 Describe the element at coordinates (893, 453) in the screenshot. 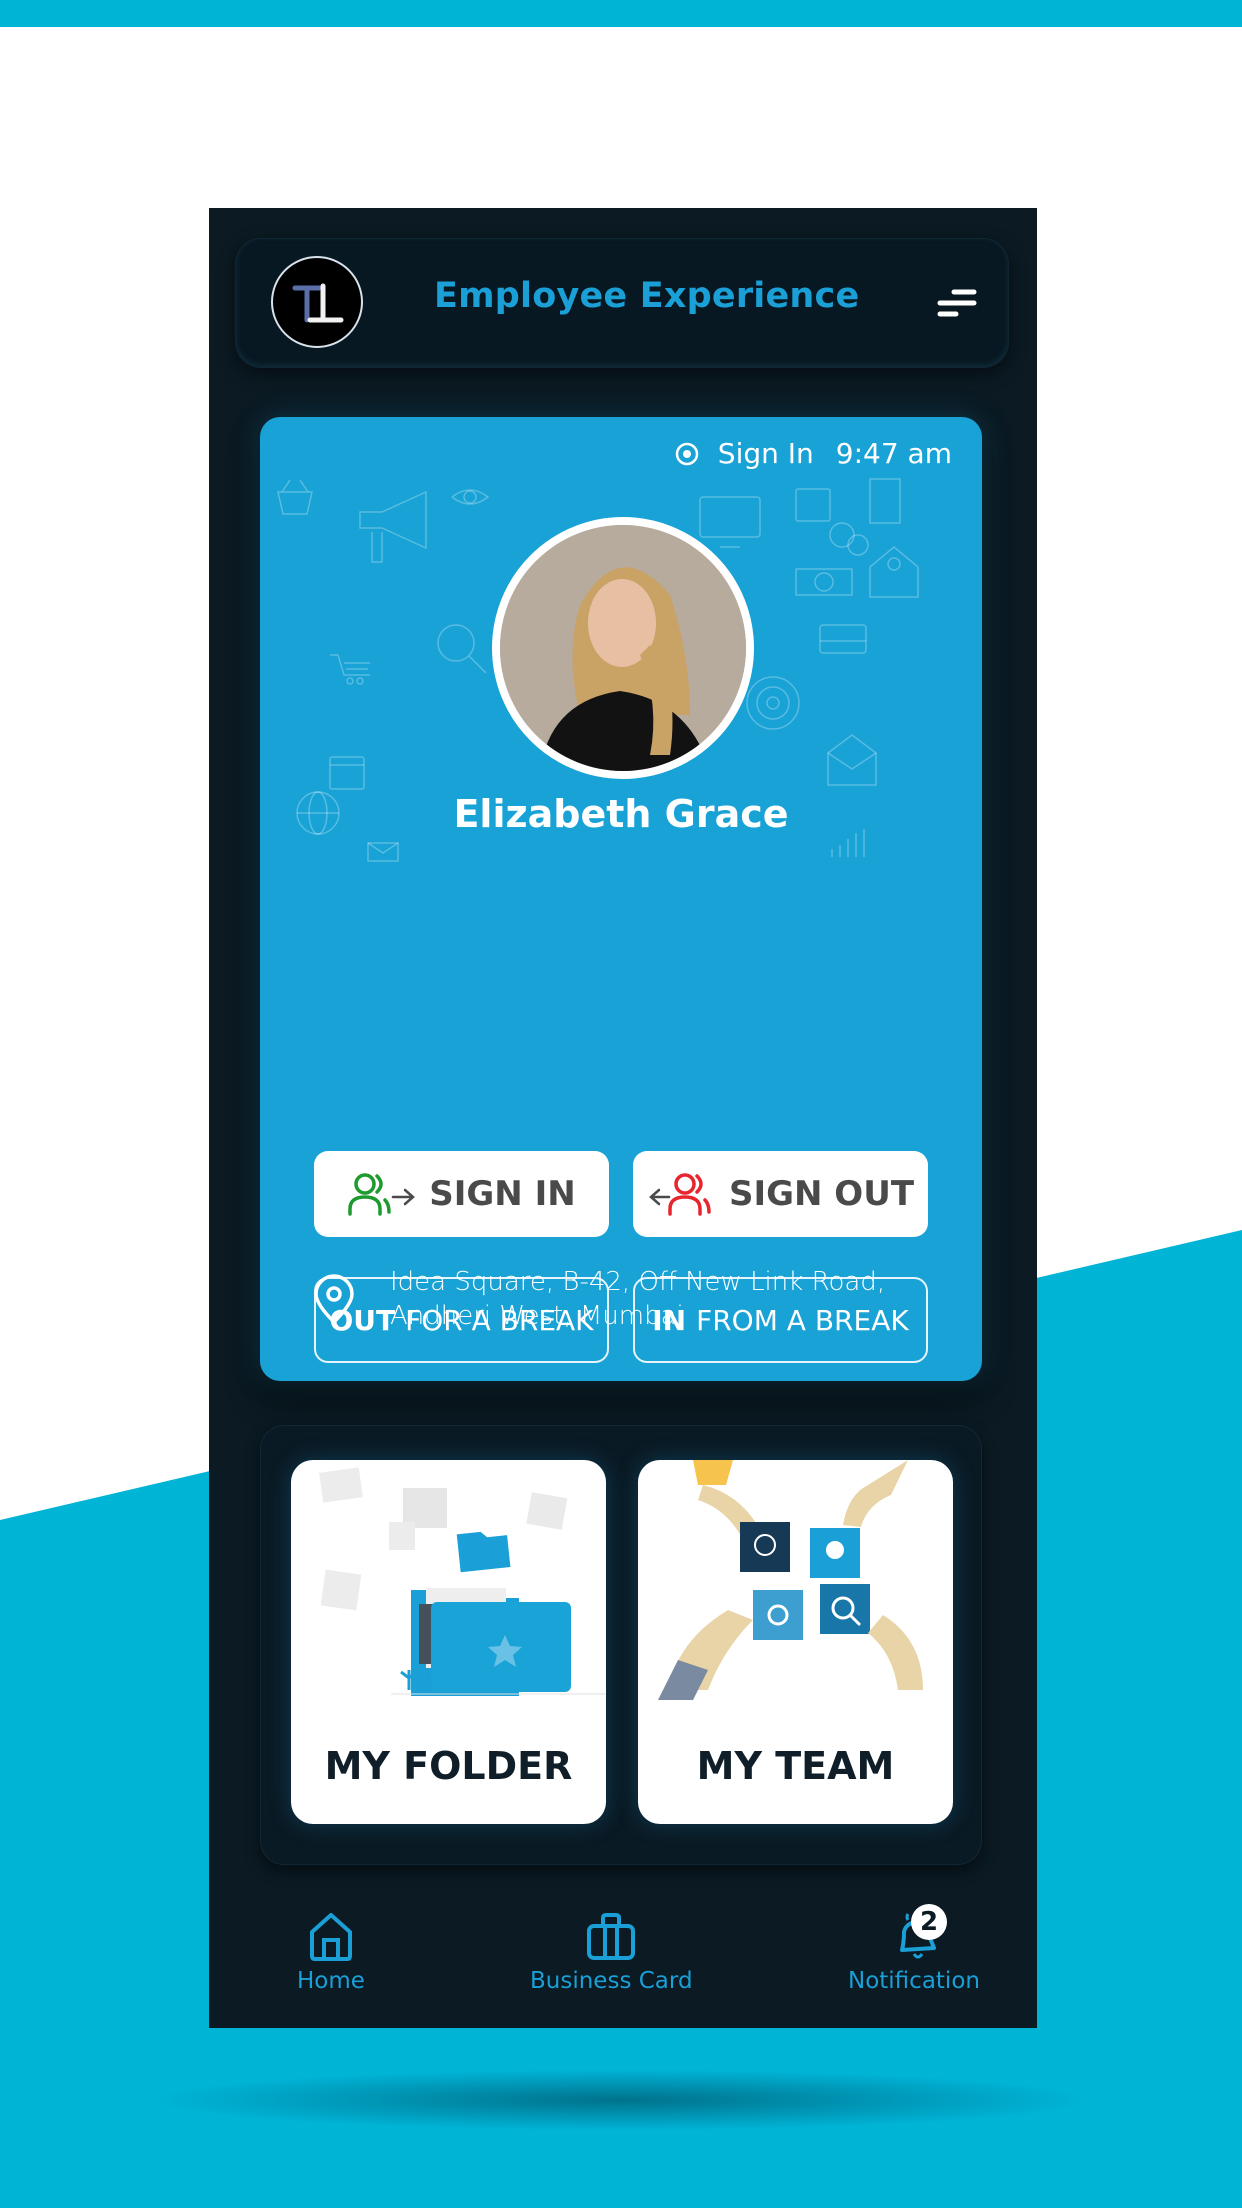

I see `status-time: 9:47 am` at that location.